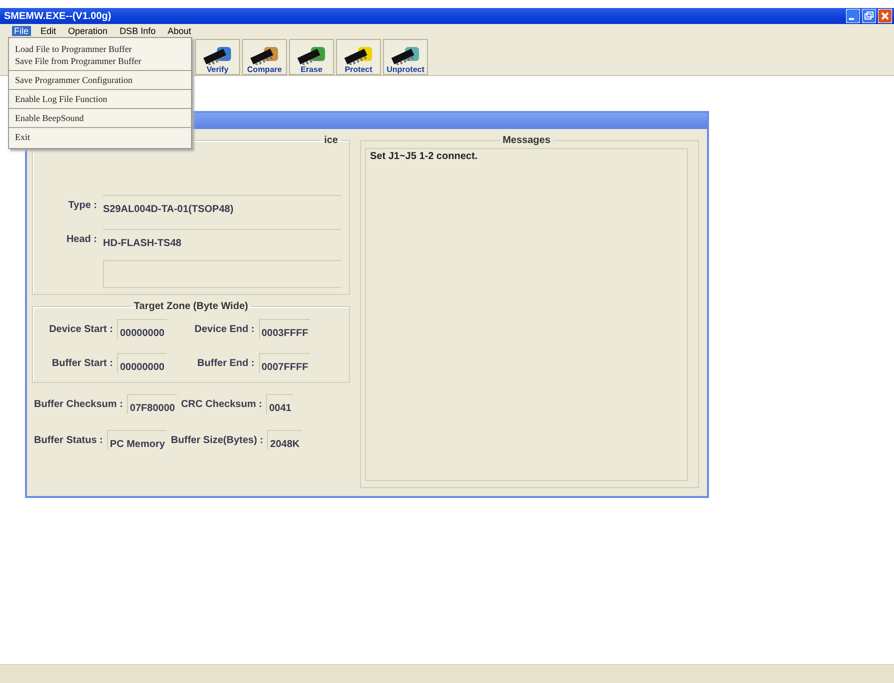  I want to click on field-label: Buffer Checksum :, so click(78, 404).